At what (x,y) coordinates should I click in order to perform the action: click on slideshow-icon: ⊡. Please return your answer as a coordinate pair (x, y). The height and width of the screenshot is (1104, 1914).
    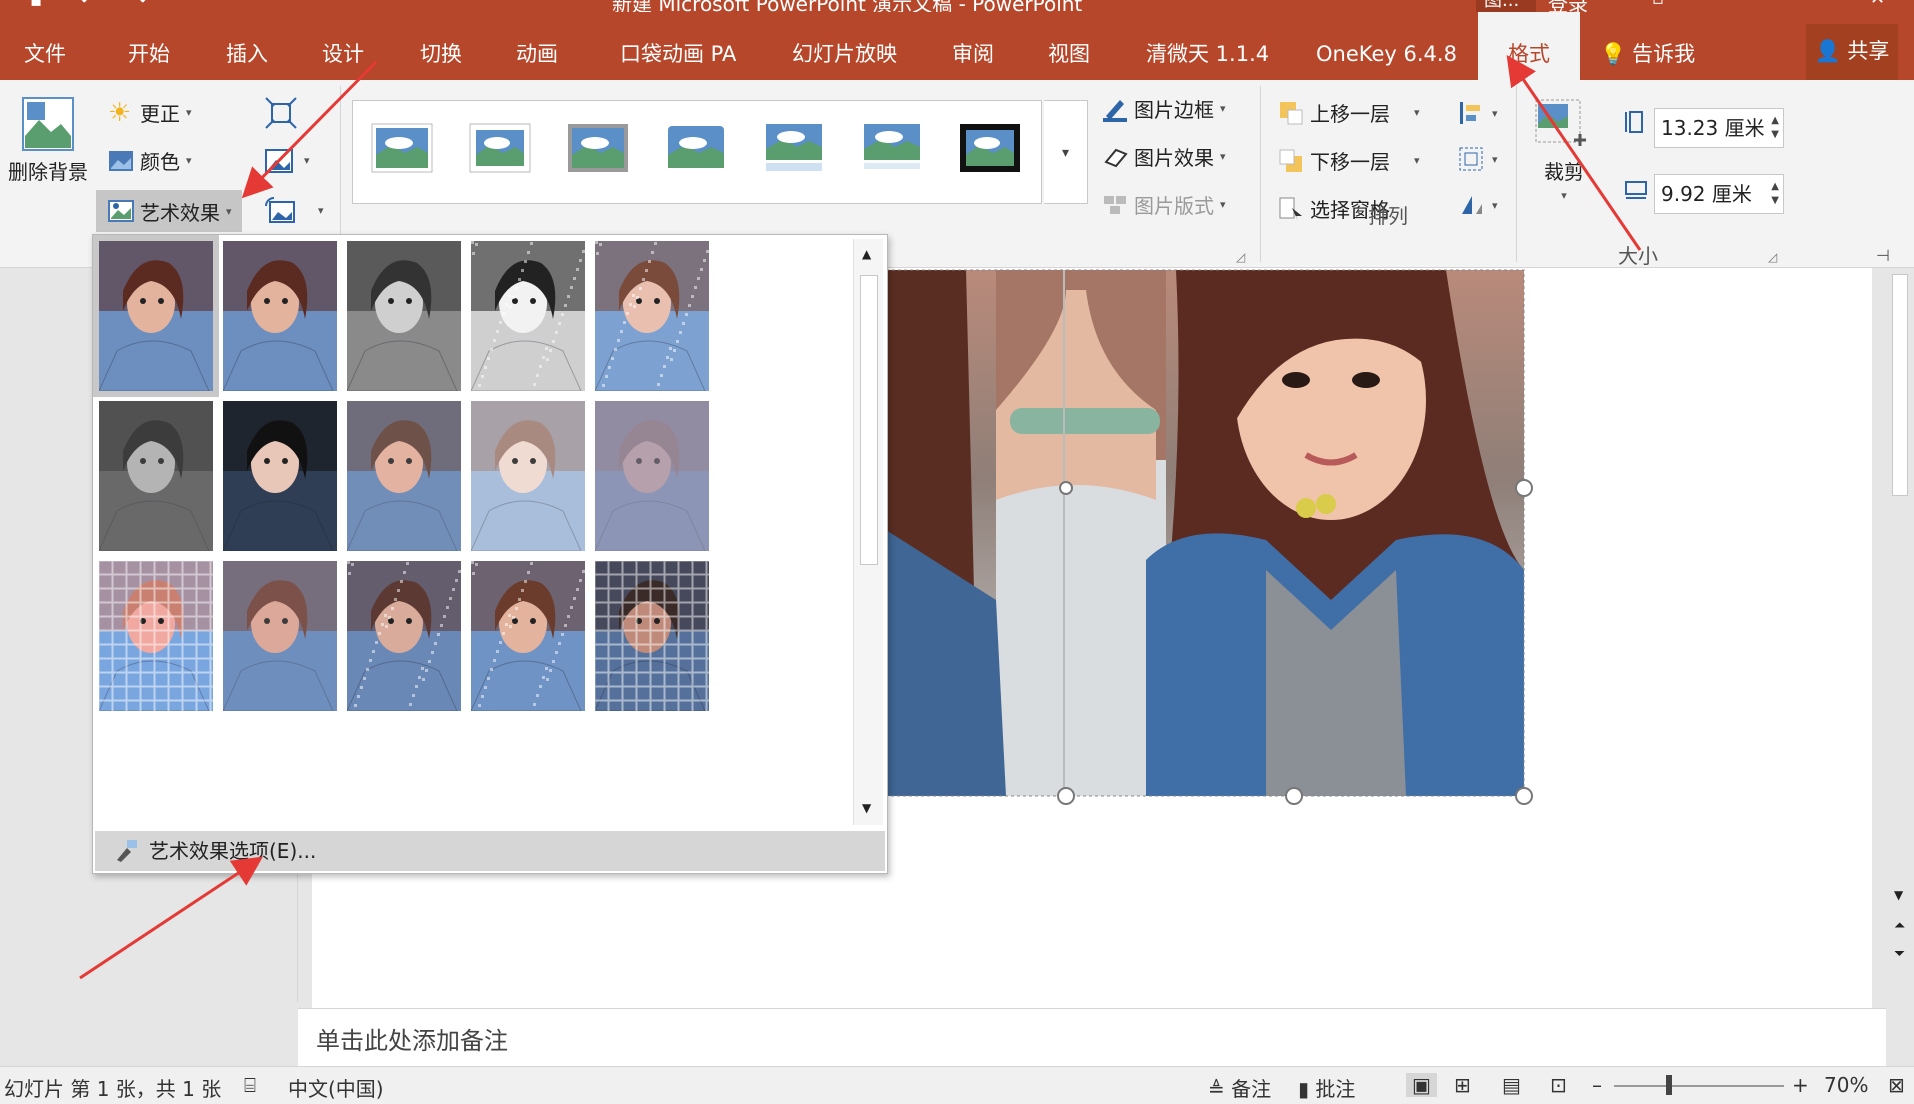
    Looking at the image, I should click on (1558, 1085).